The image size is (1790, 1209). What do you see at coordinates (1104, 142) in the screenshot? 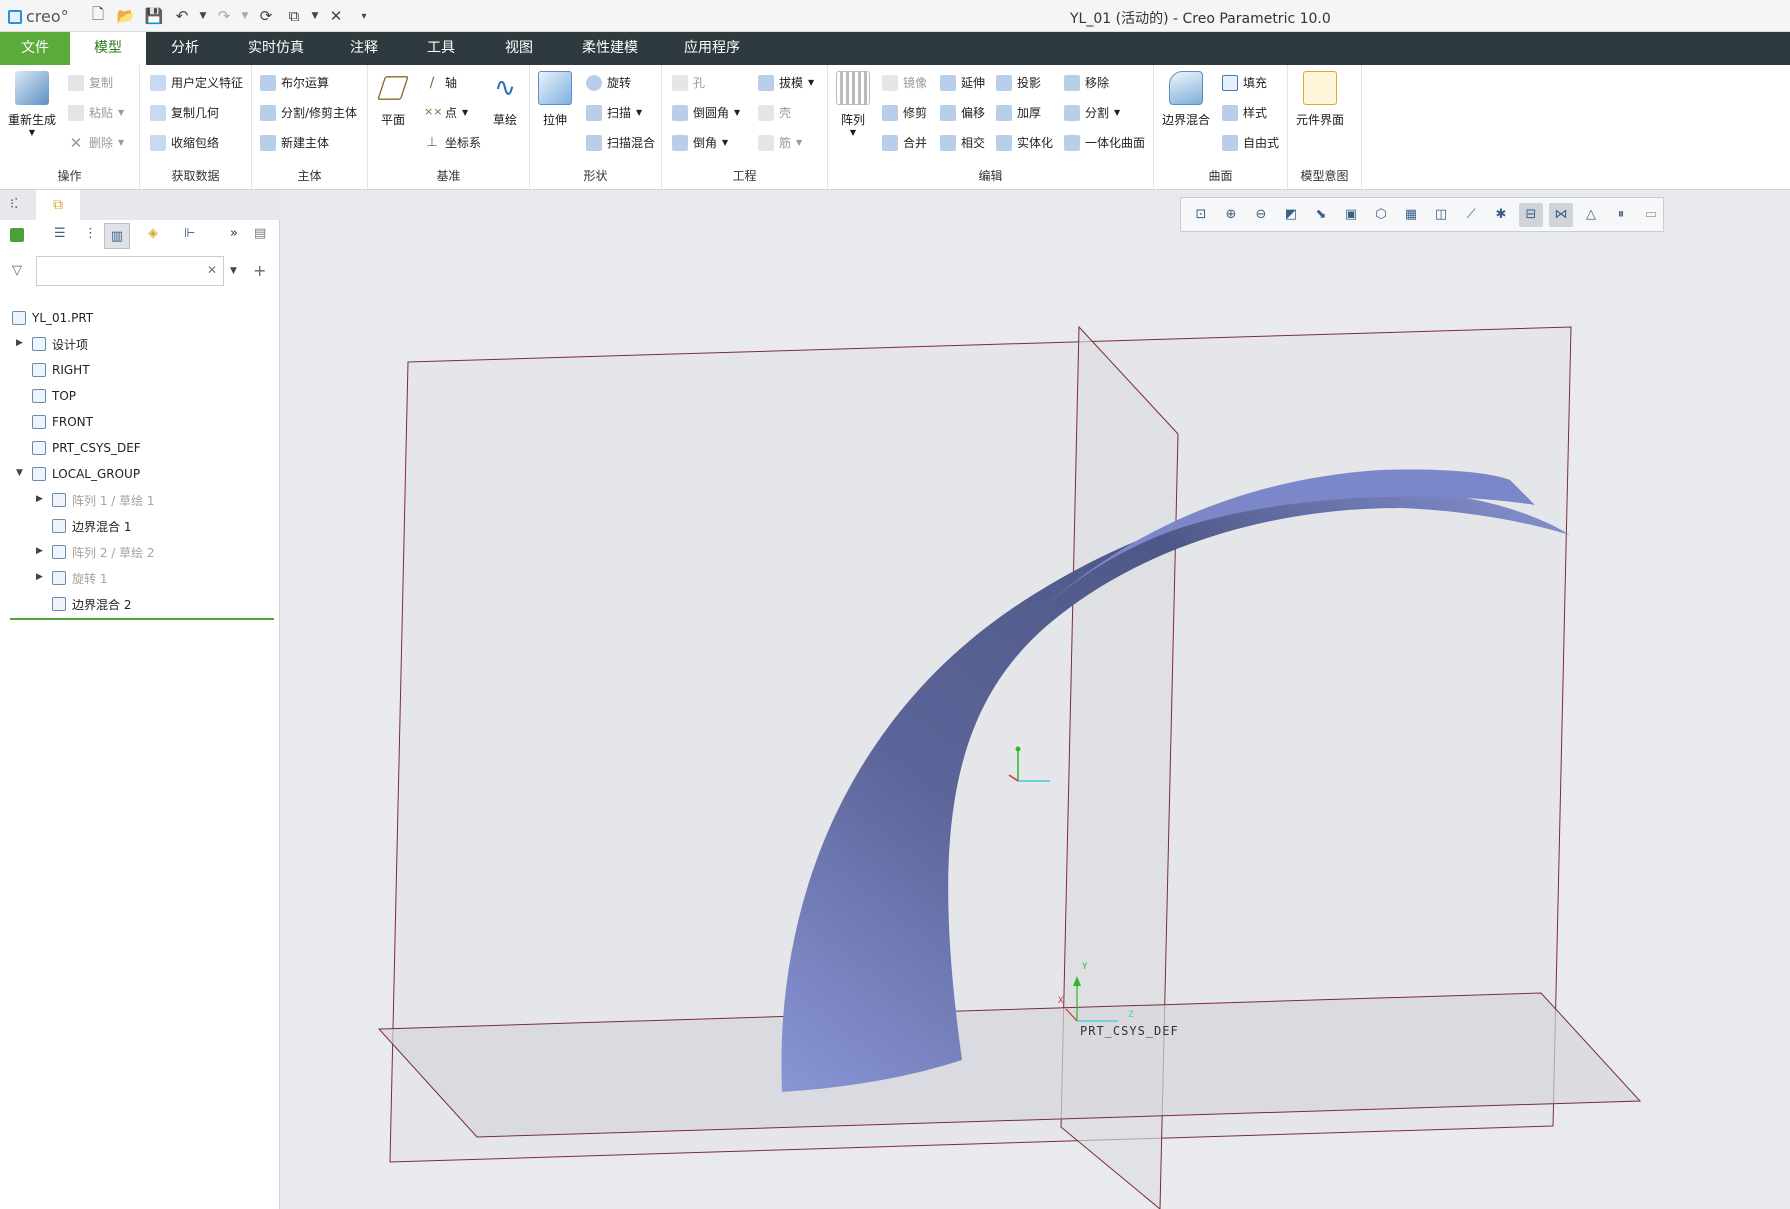
I see `unify-surface-button: 一体化曲面` at bounding box center [1104, 142].